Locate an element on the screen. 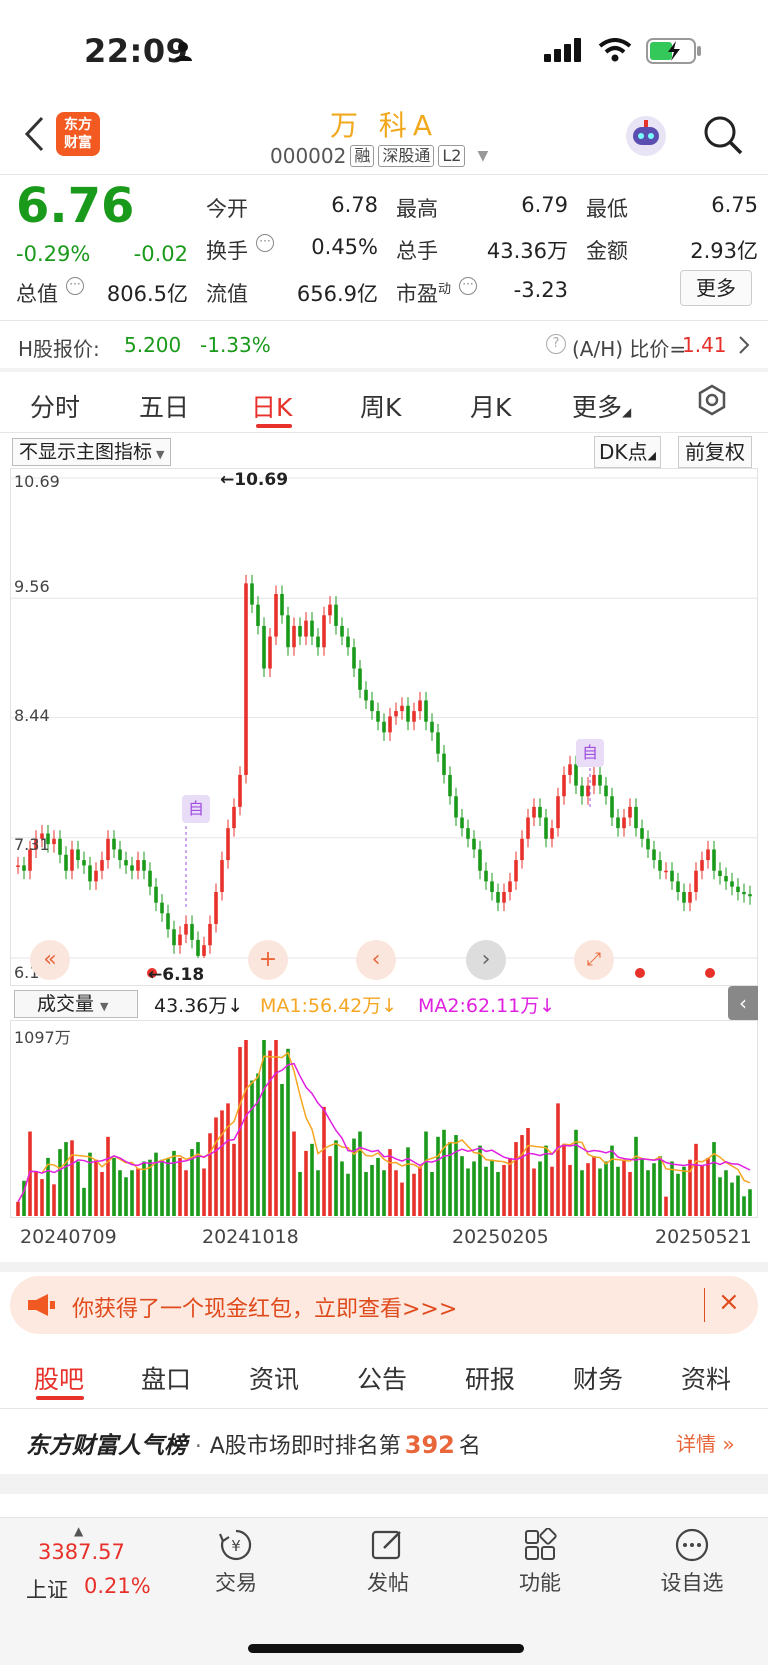 The image size is (768, 1665). rank-detail-link: 详情 » is located at coordinates (705, 1442).